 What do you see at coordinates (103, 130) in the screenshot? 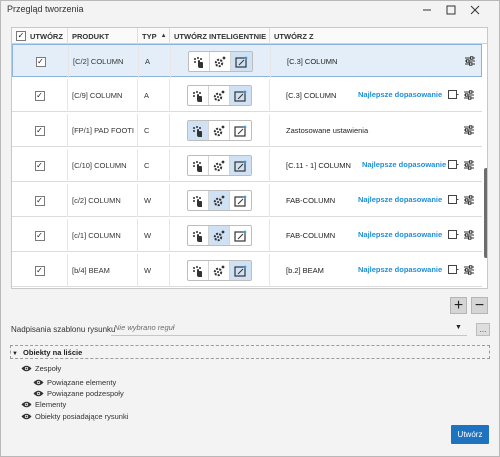
I see `product-cell: [FP/1] PAD FOOTI` at bounding box center [103, 130].